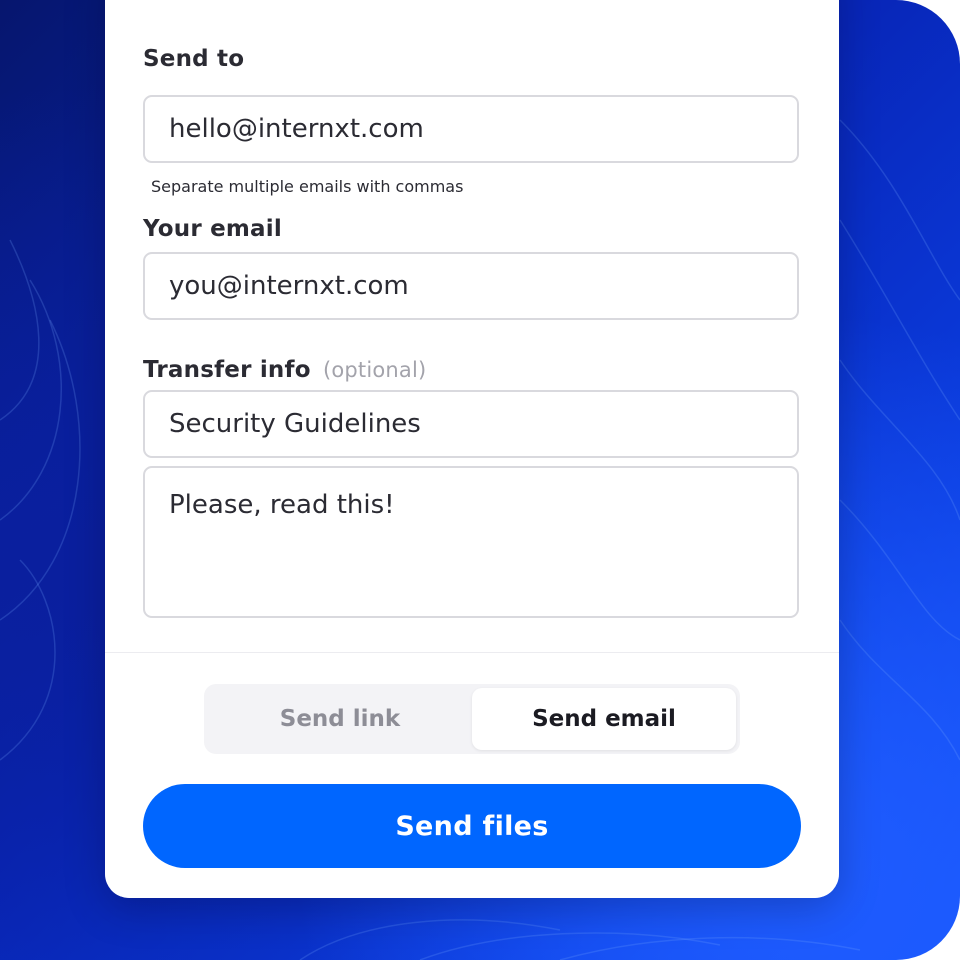 This screenshot has width=960, height=960. I want to click on send-link-option: Send link, so click(340, 719).